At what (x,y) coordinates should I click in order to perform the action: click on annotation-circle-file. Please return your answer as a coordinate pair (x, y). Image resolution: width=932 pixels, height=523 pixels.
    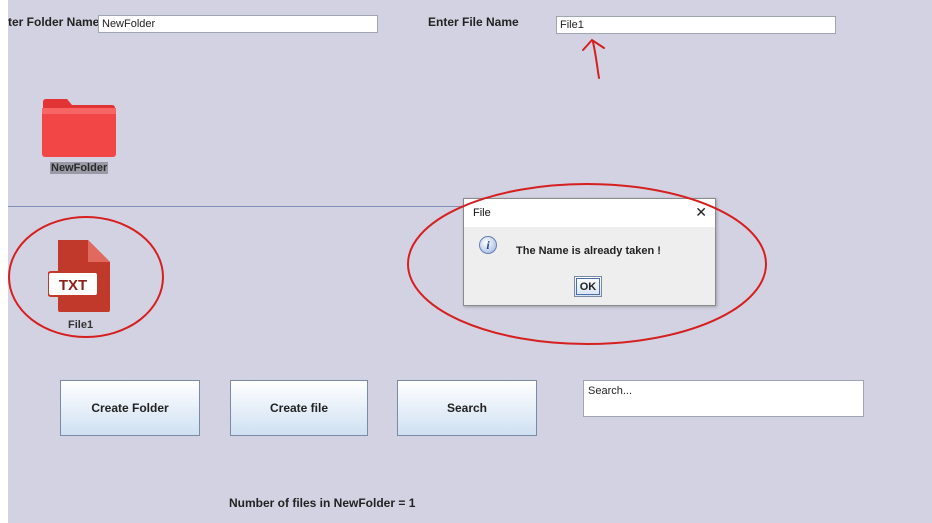
    Looking at the image, I should click on (86, 277).